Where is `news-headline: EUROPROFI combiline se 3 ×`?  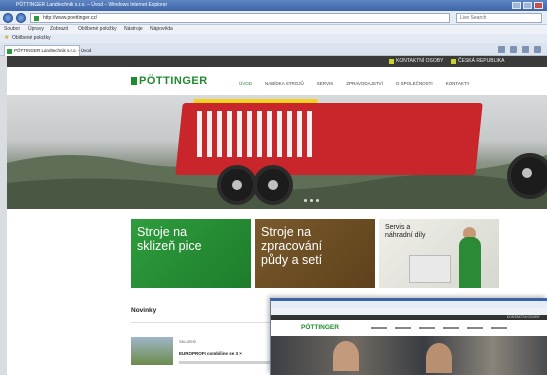
news-headline: EUROPROFI combiline se 3 × is located at coordinates (210, 353).